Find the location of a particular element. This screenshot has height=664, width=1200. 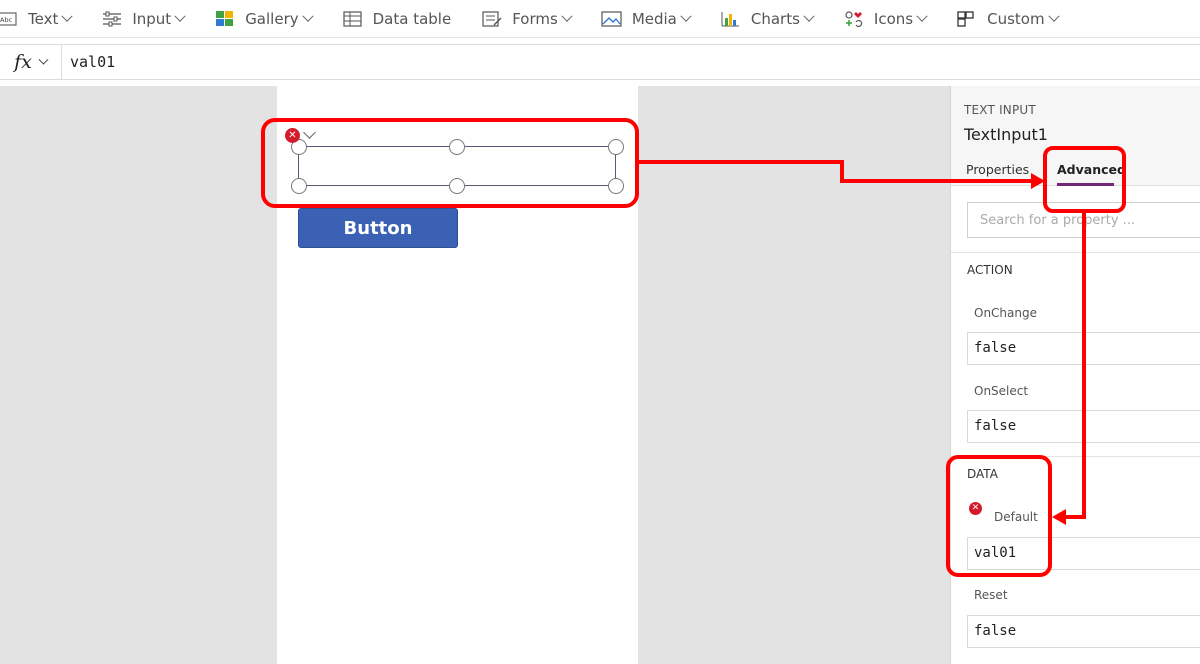

ribbon-icons-label: Icons is located at coordinates (893, 18).